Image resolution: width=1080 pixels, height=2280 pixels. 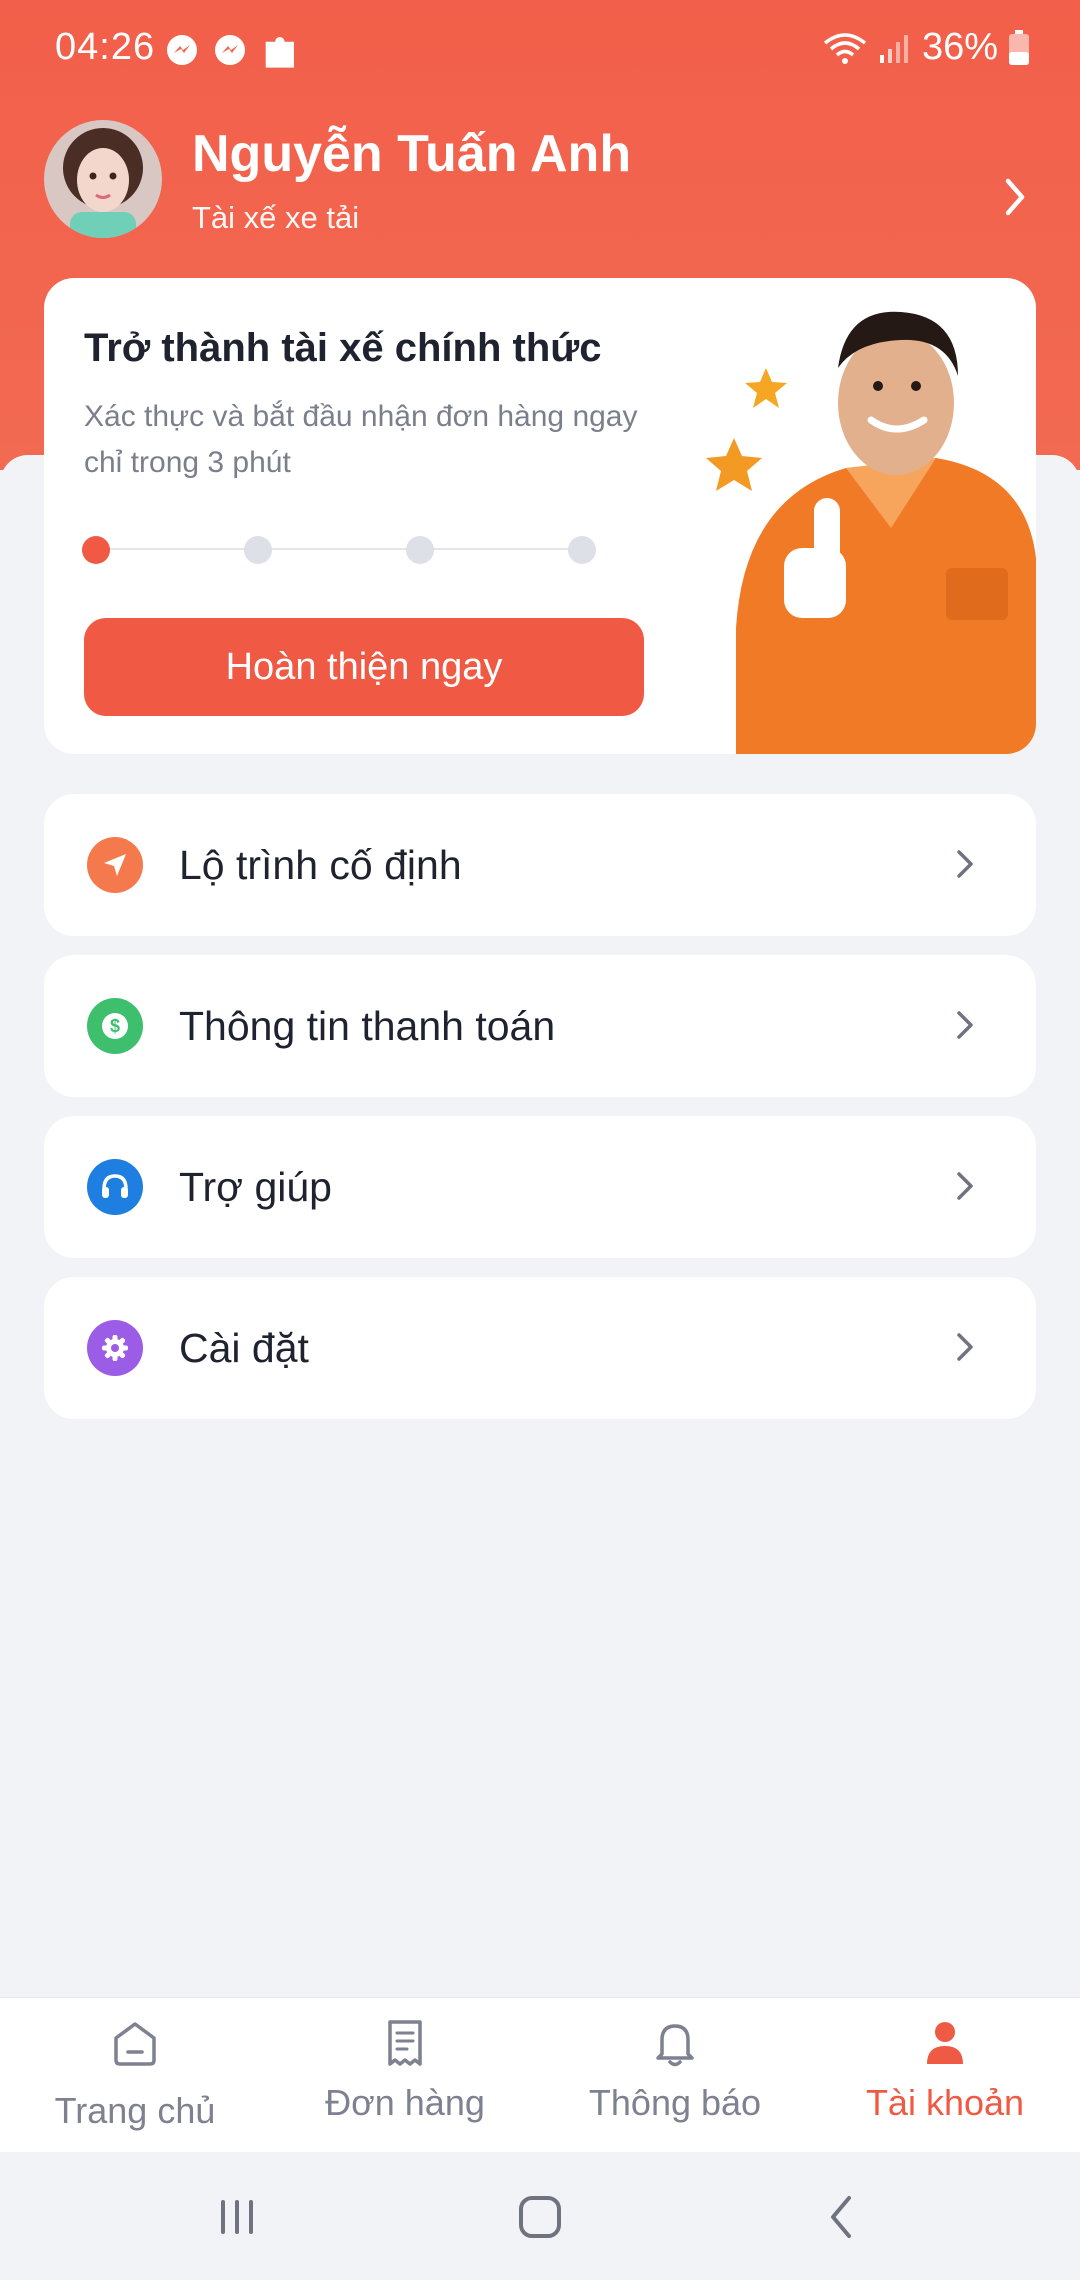 I want to click on menu-item-settings: Cài đặt, so click(x=540, y=1348).